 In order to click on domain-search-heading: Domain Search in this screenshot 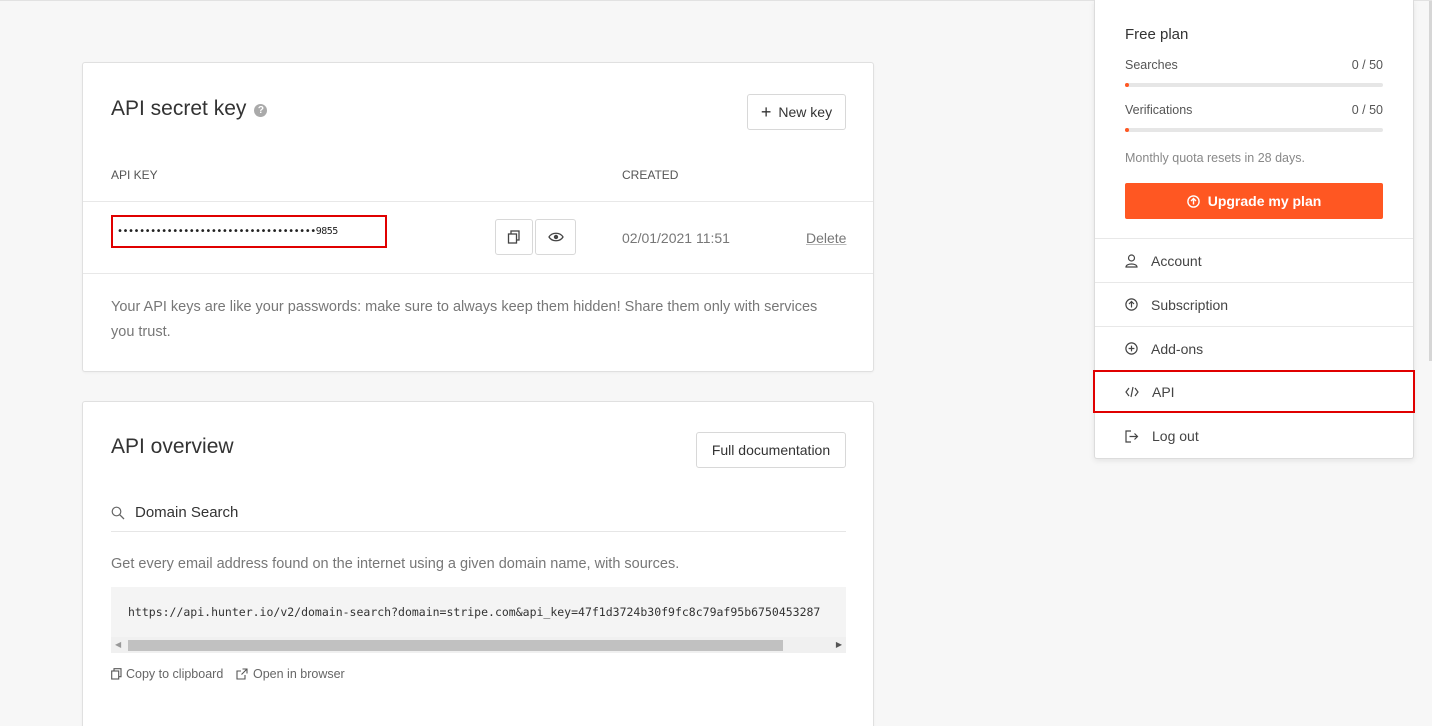, I will do `click(174, 512)`.